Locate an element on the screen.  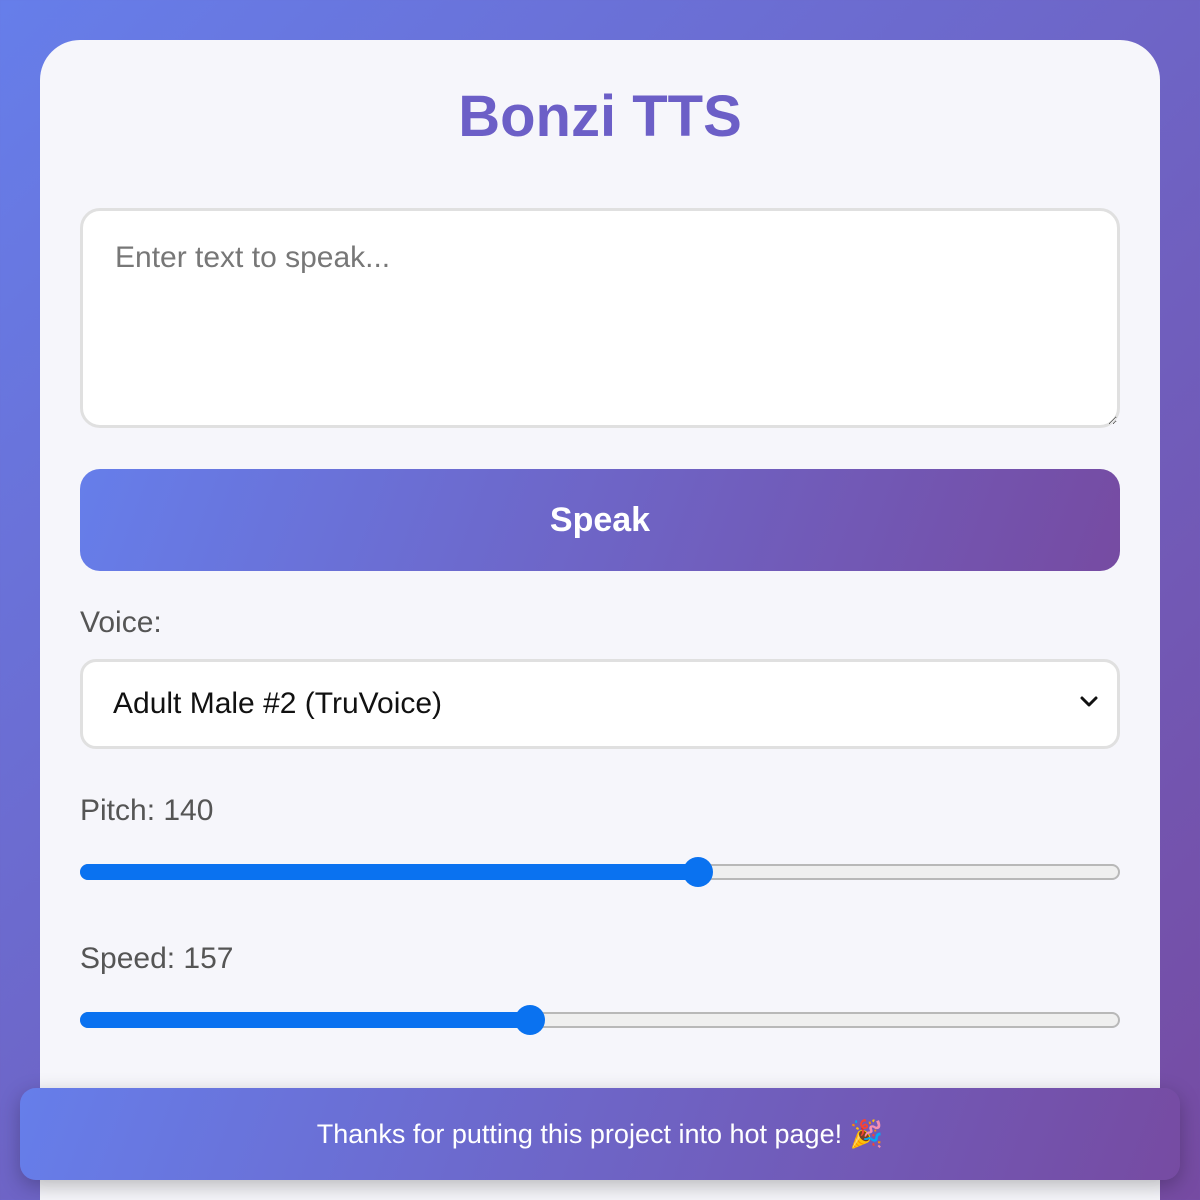
pitch-slider is located at coordinates (600, 872).